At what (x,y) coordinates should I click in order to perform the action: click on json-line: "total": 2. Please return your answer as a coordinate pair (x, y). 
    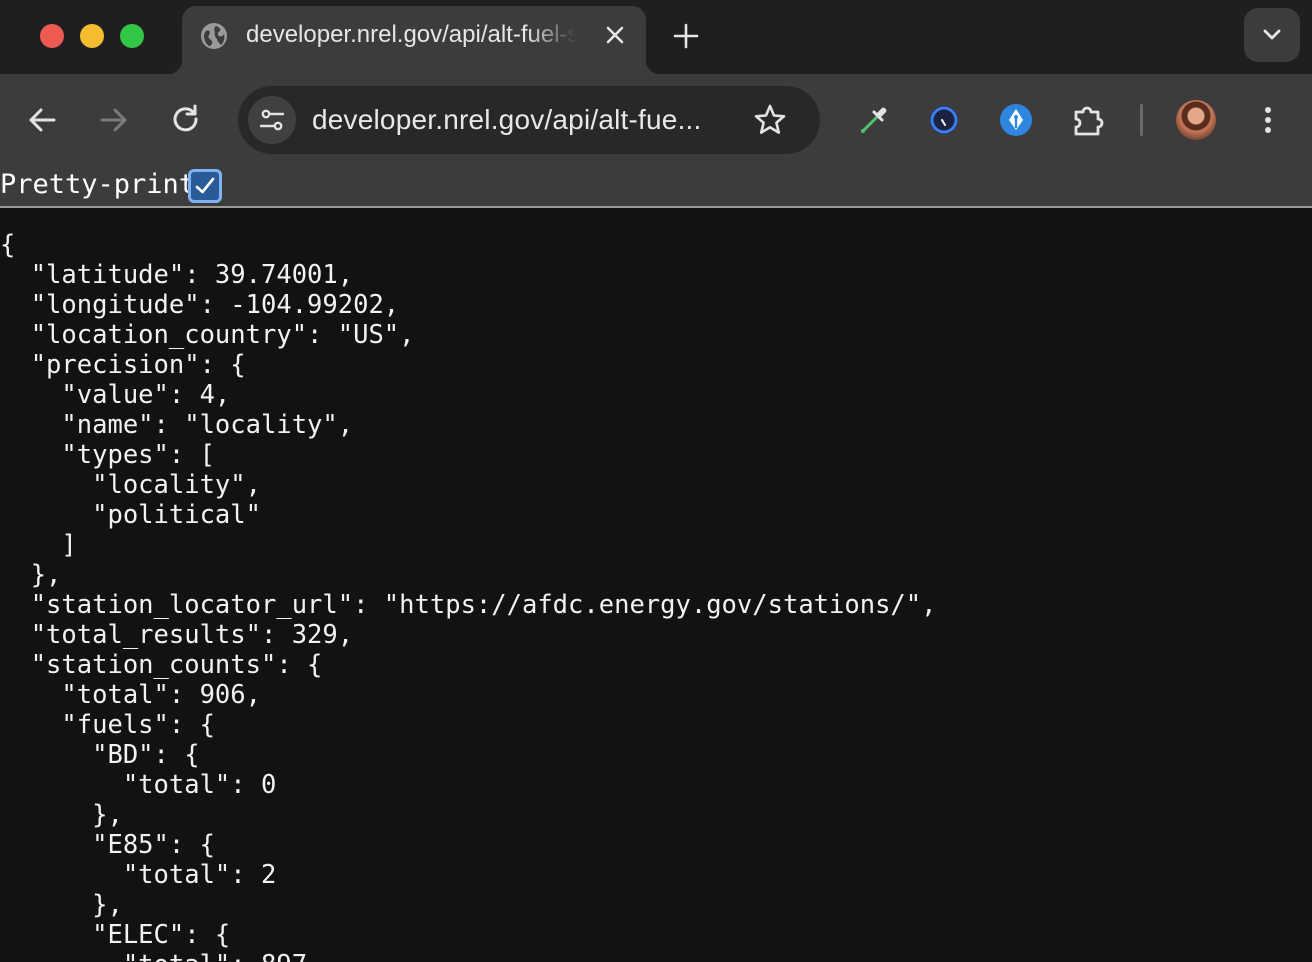
    Looking at the image, I should click on (138, 875).